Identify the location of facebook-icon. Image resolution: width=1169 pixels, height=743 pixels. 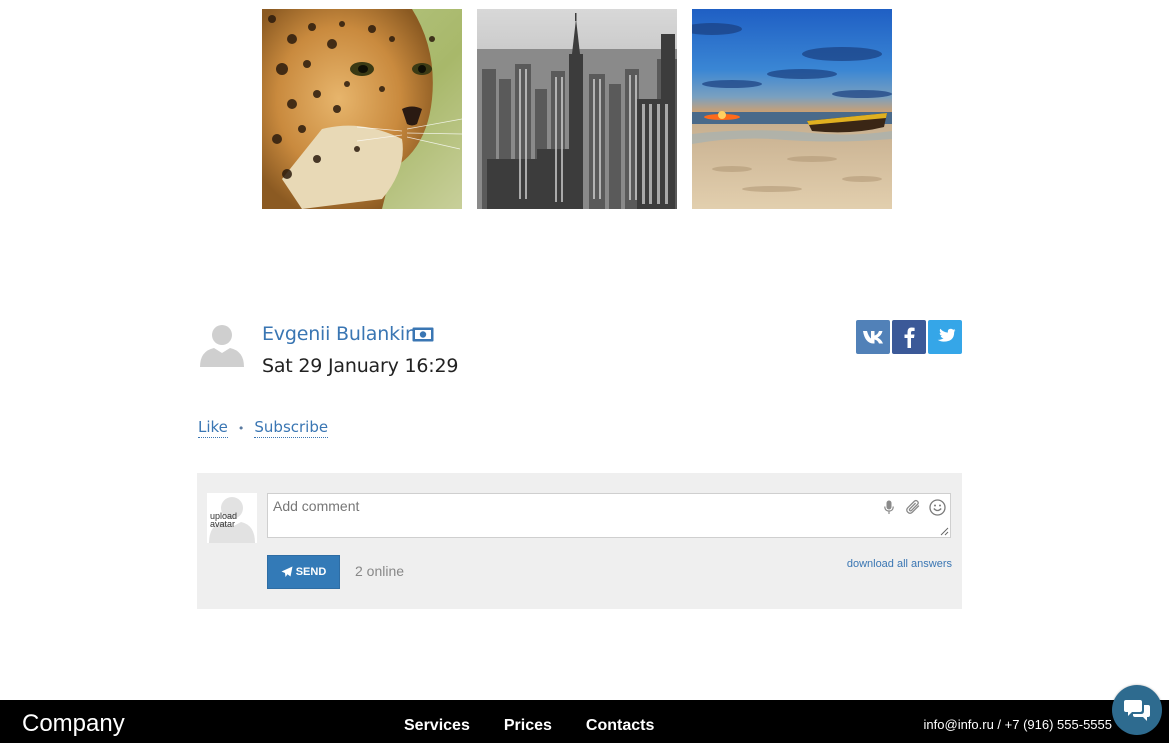
(909, 337).